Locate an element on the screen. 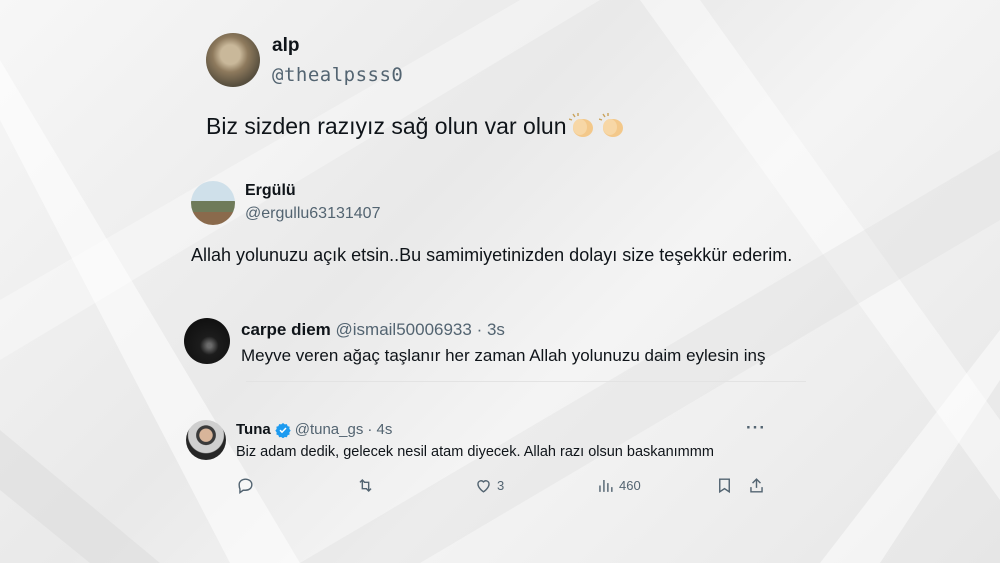 This screenshot has height=563, width=1000. tweet-text-content: Biz sizden razıyız sağ olun var olun is located at coordinates (386, 125).